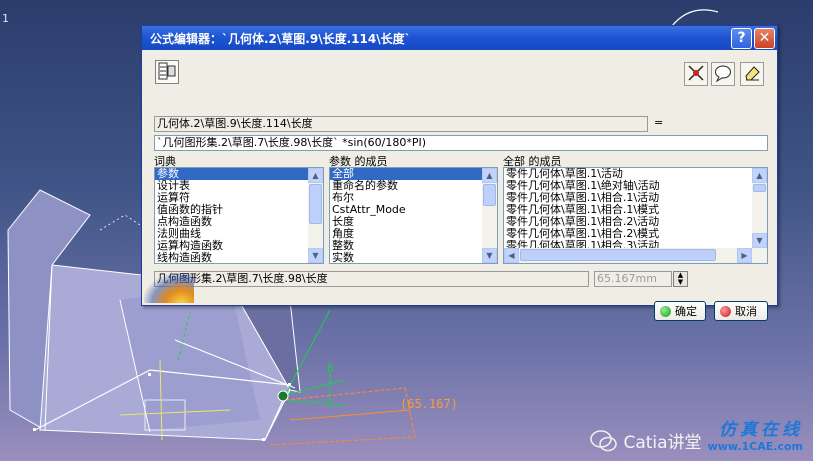  I want to click on members-list: 全部 重命名的参数 布尔 CstAttr_Mode 长度 角度 整数 实数 ▲ ▼, so click(413, 215).